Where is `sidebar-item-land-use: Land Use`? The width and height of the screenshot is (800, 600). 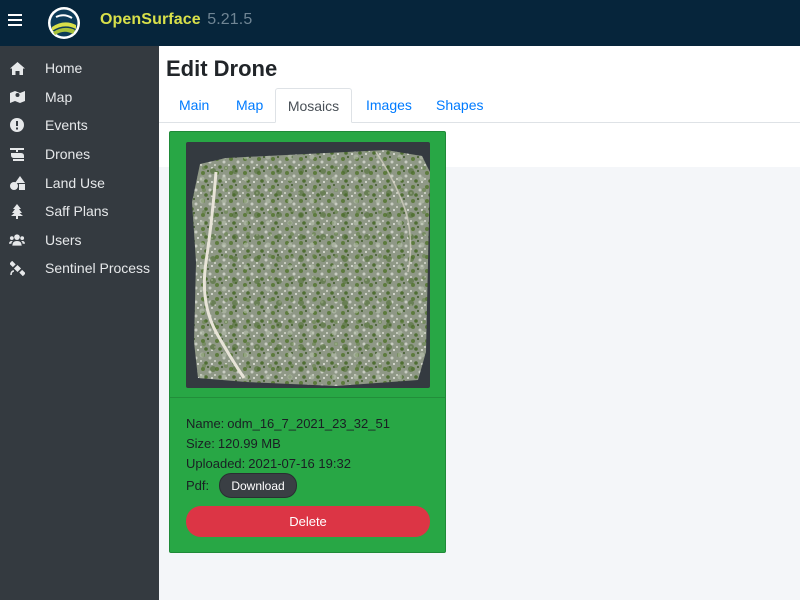 sidebar-item-land-use: Land Use is located at coordinates (79, 182).